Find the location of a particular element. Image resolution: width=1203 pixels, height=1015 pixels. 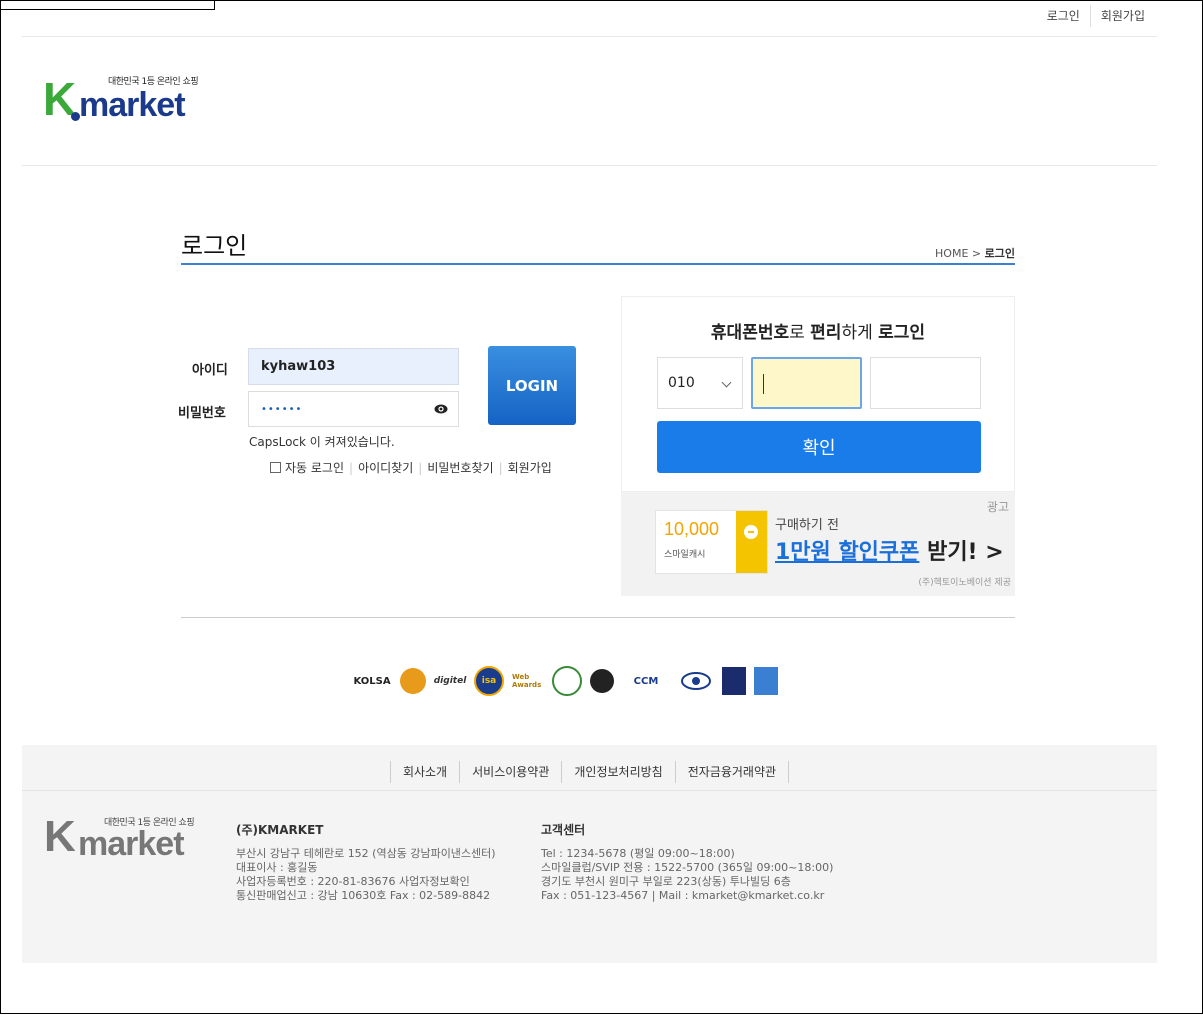

customer-center-line: Tel : 1234-5678 (평일 09:00~18:00) is located at coordinates (638, 853).